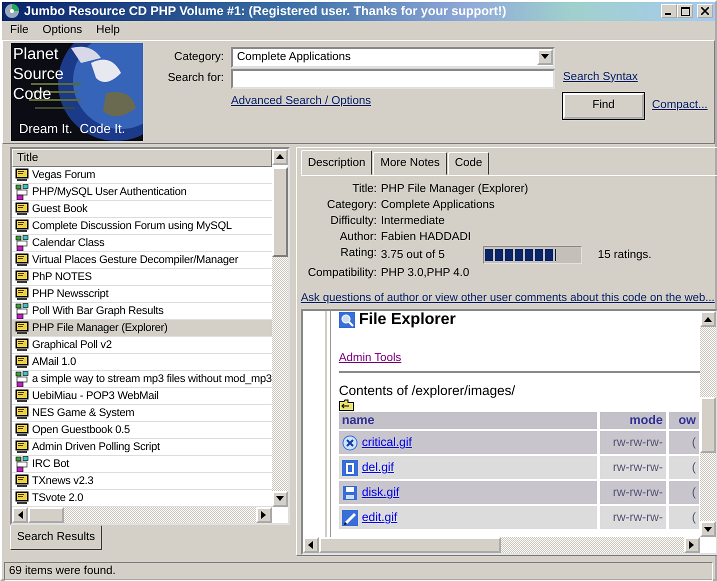 The width and height of the screenshot is (717, 581). I want to click on tab: More Notes, so click(410, 163).